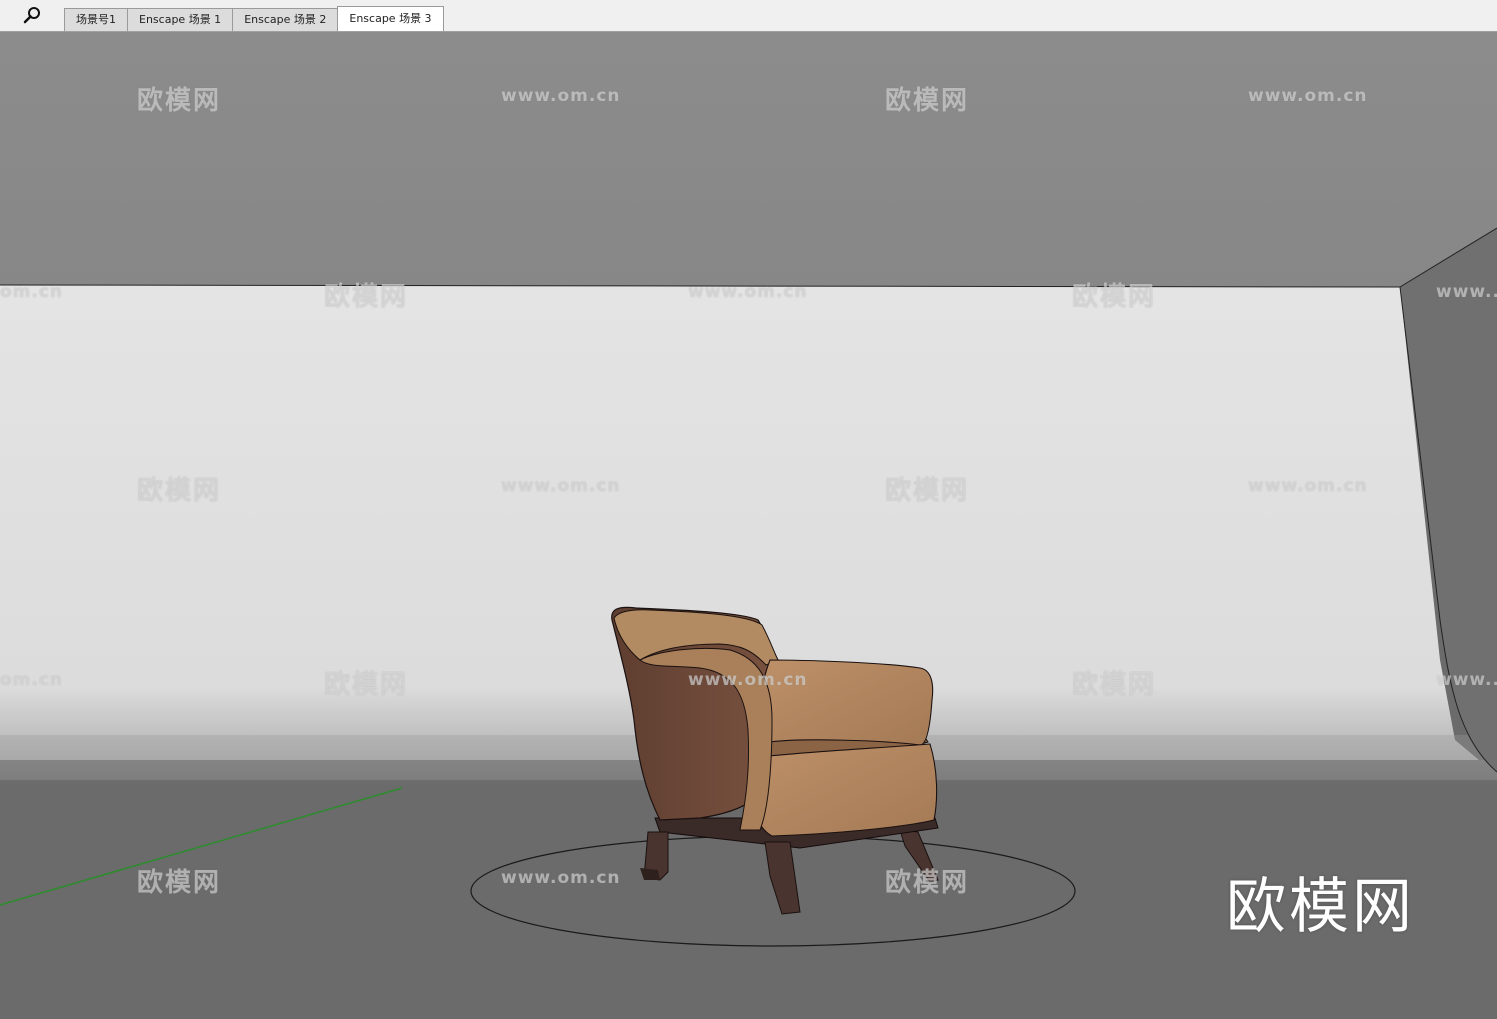  I want to click on search-button, so click(32, 16).